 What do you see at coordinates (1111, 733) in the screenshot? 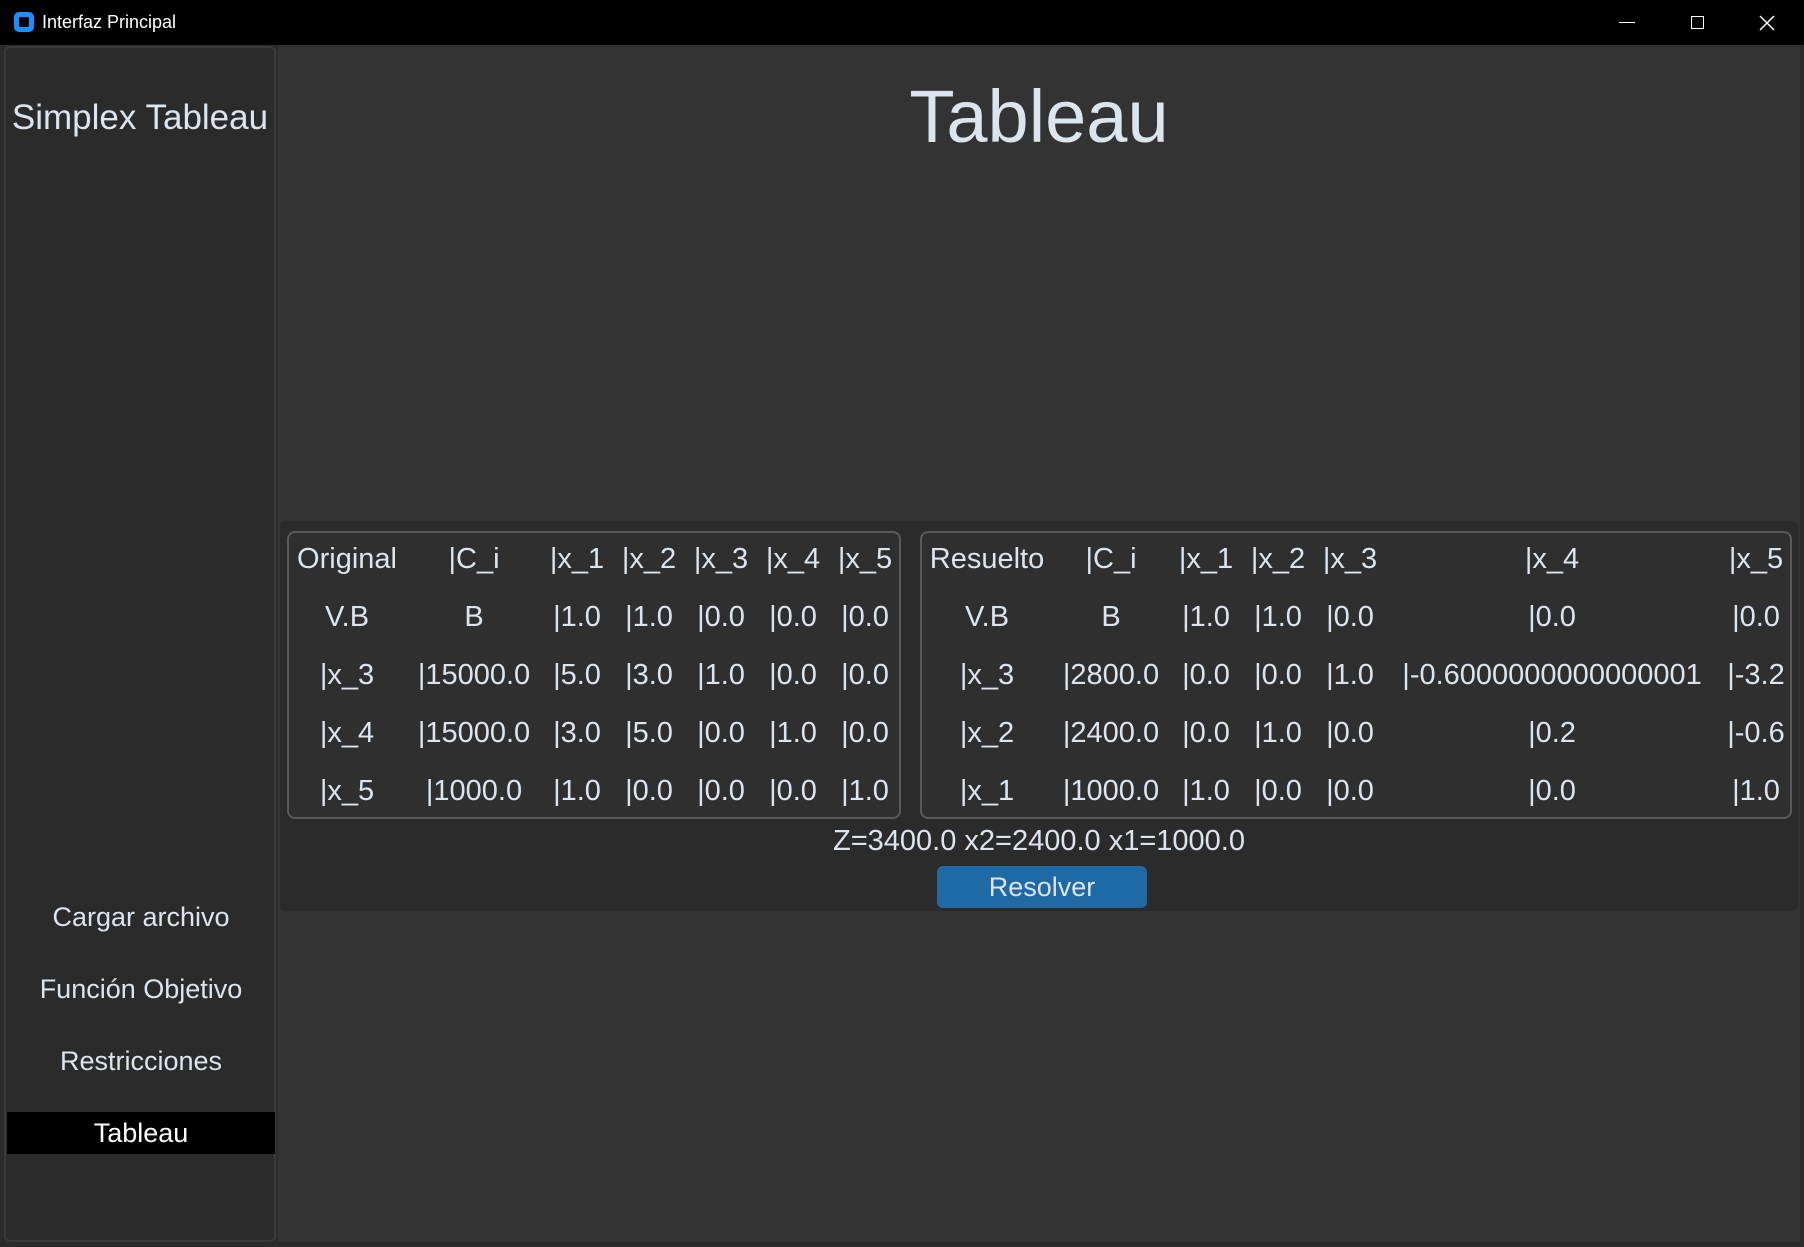
I see `resolved-cell: |2400.0` at bounding box center [1111, 733].